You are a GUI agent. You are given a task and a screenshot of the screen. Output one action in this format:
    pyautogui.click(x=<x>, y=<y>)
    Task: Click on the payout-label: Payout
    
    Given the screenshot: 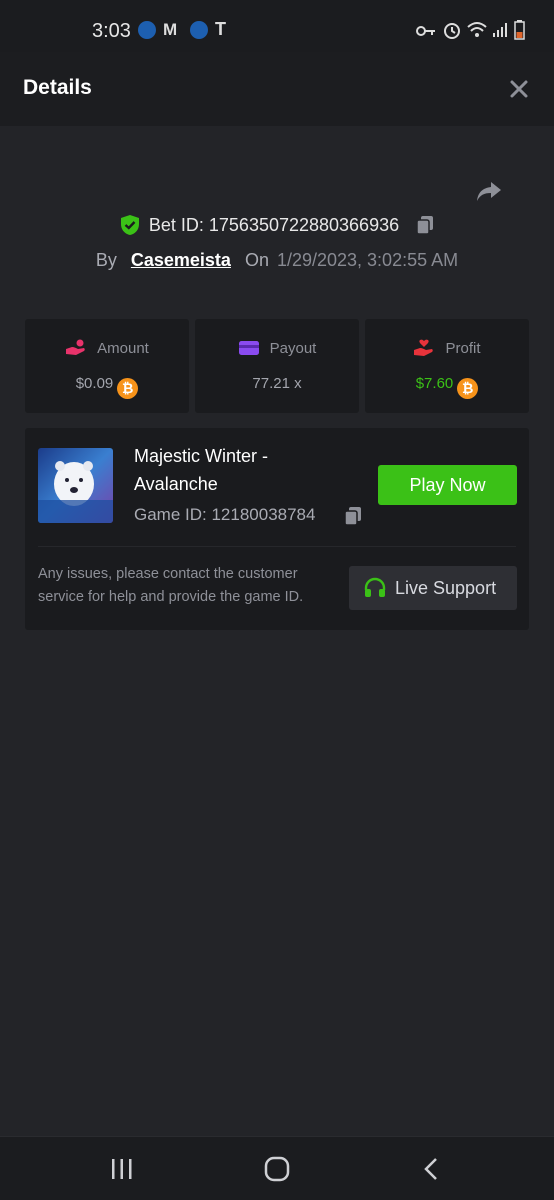 What is the action you would take?
    pyautogui.click(x=293, y=348)
    